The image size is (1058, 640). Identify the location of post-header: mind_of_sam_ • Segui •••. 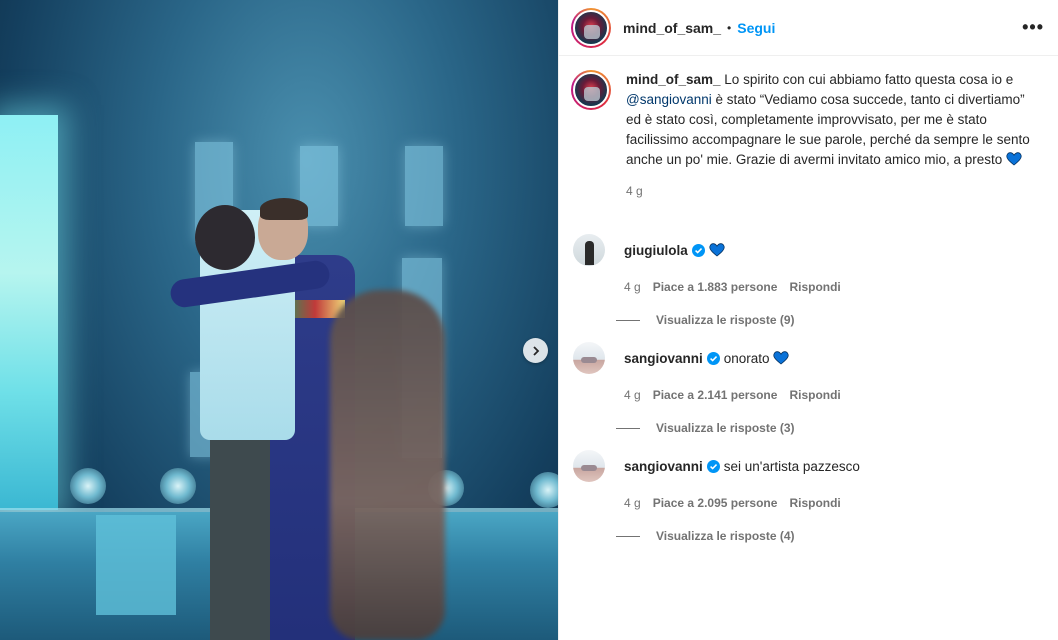
(808, 28).